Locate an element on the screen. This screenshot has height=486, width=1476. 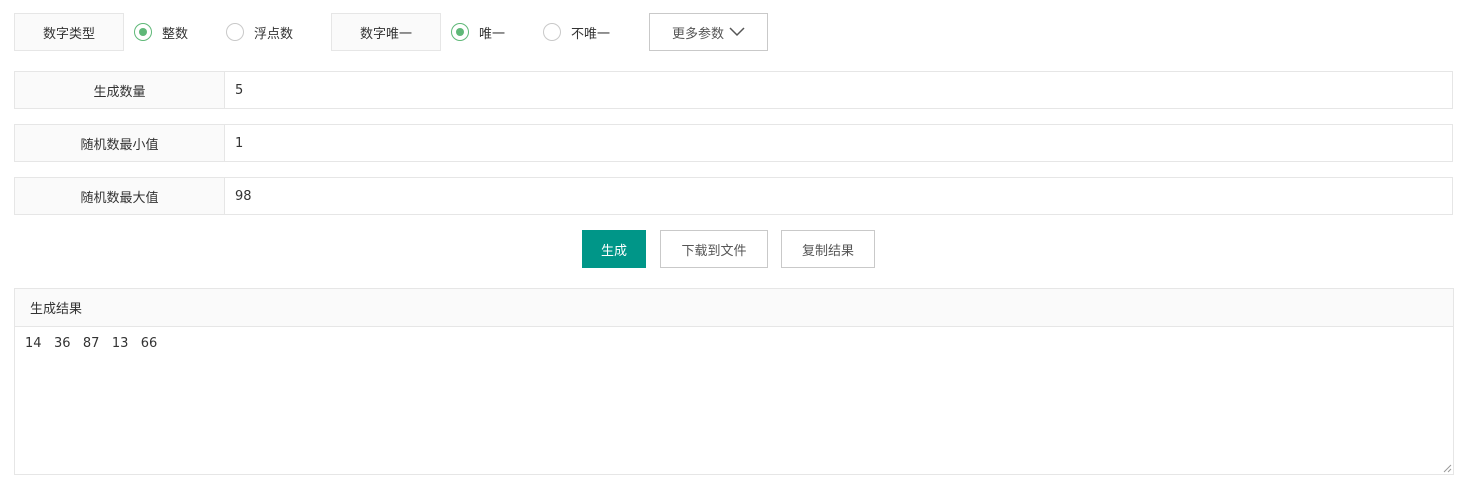
number-type-label: 数字类型 is located at coordinates (69, 32).